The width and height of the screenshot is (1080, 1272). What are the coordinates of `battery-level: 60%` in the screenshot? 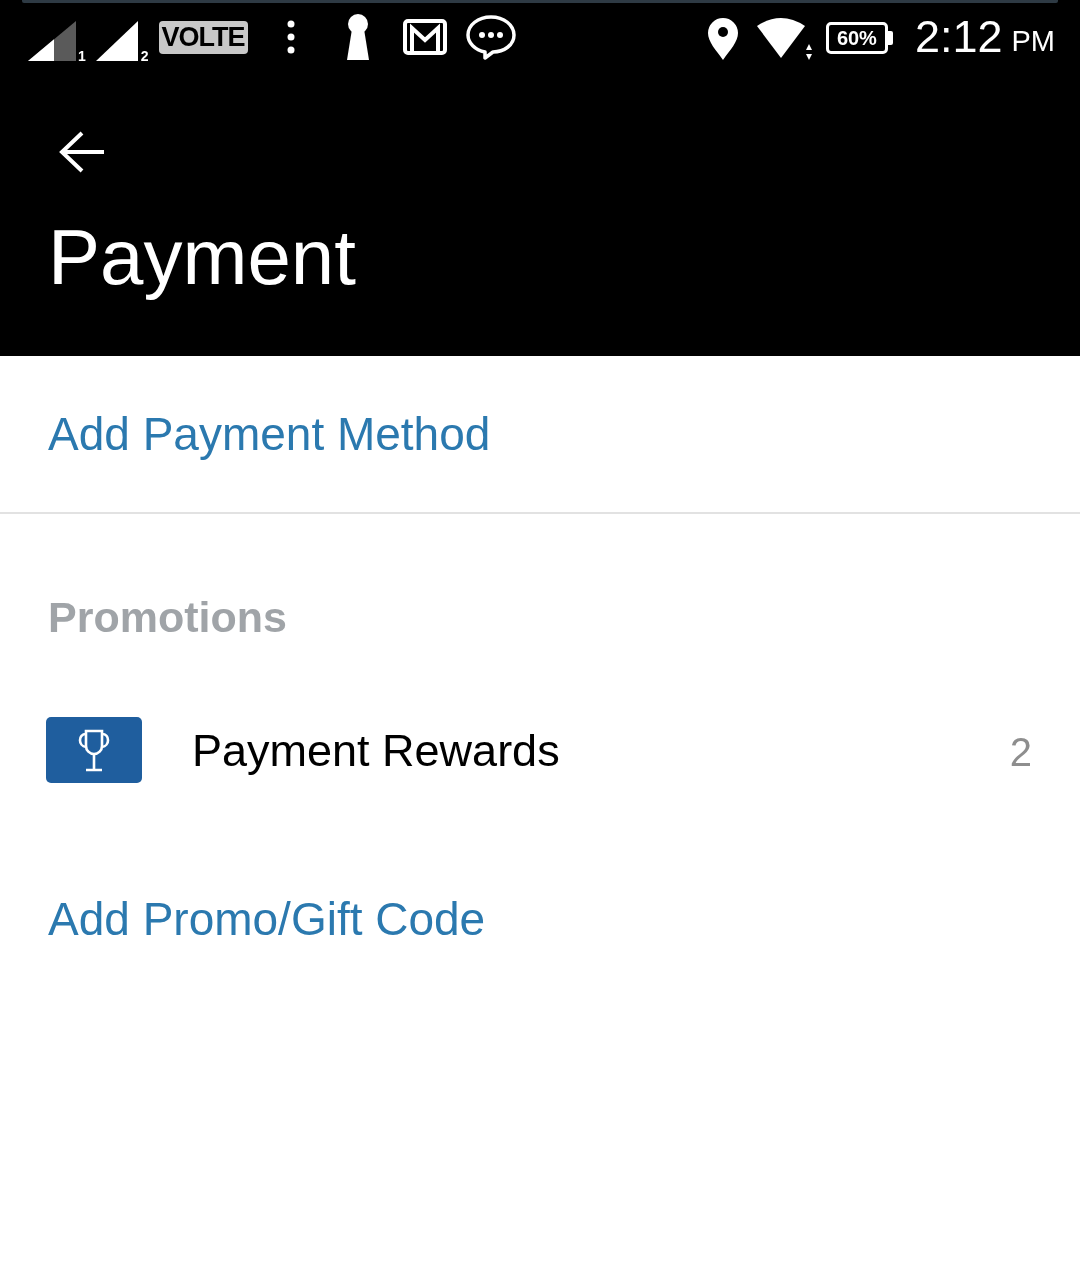 It's located at (856, 37).